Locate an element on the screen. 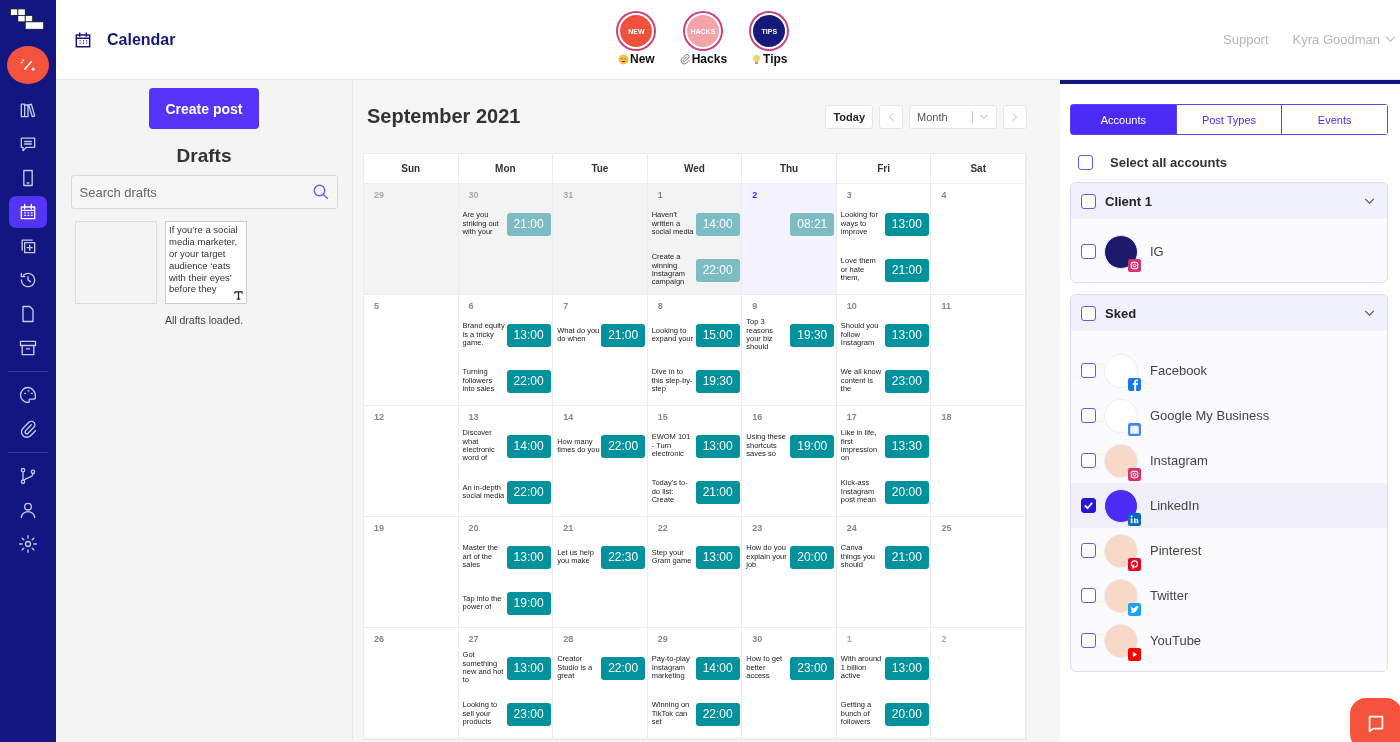 This screenshot has width=1400, height=742. text-type-icon is located at coordinates (238, 295).